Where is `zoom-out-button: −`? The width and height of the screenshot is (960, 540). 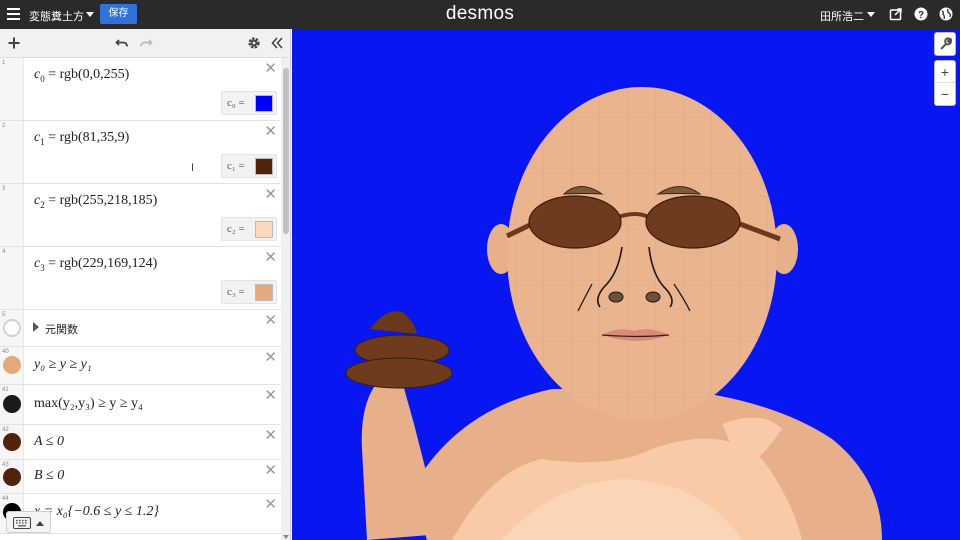 zoom-out-button: − is located at coordinates (945, 94).